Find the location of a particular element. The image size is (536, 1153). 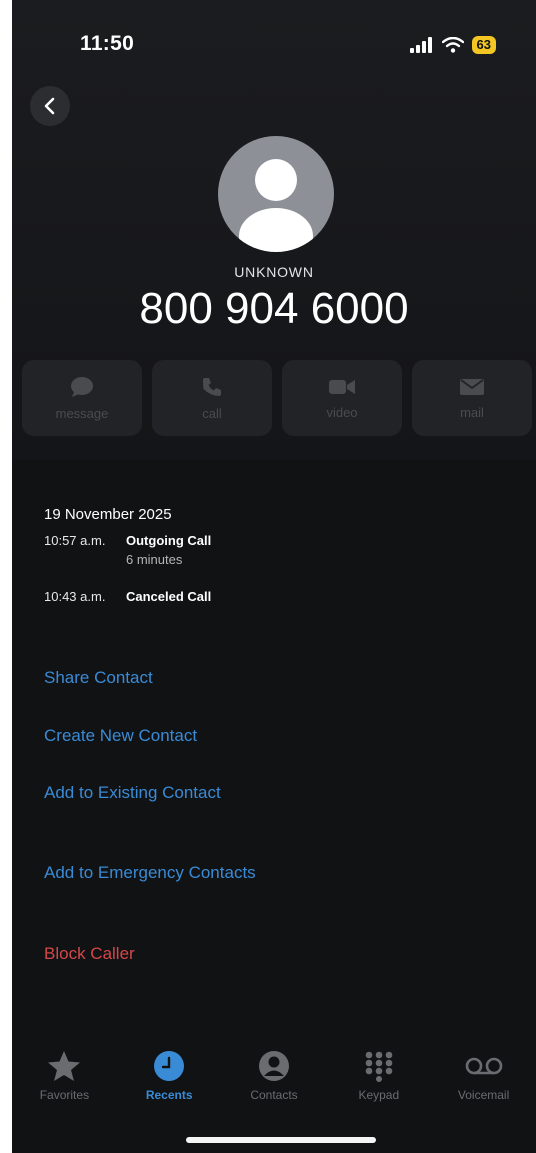

keypad-icon is located at coordinates (379, 1066).